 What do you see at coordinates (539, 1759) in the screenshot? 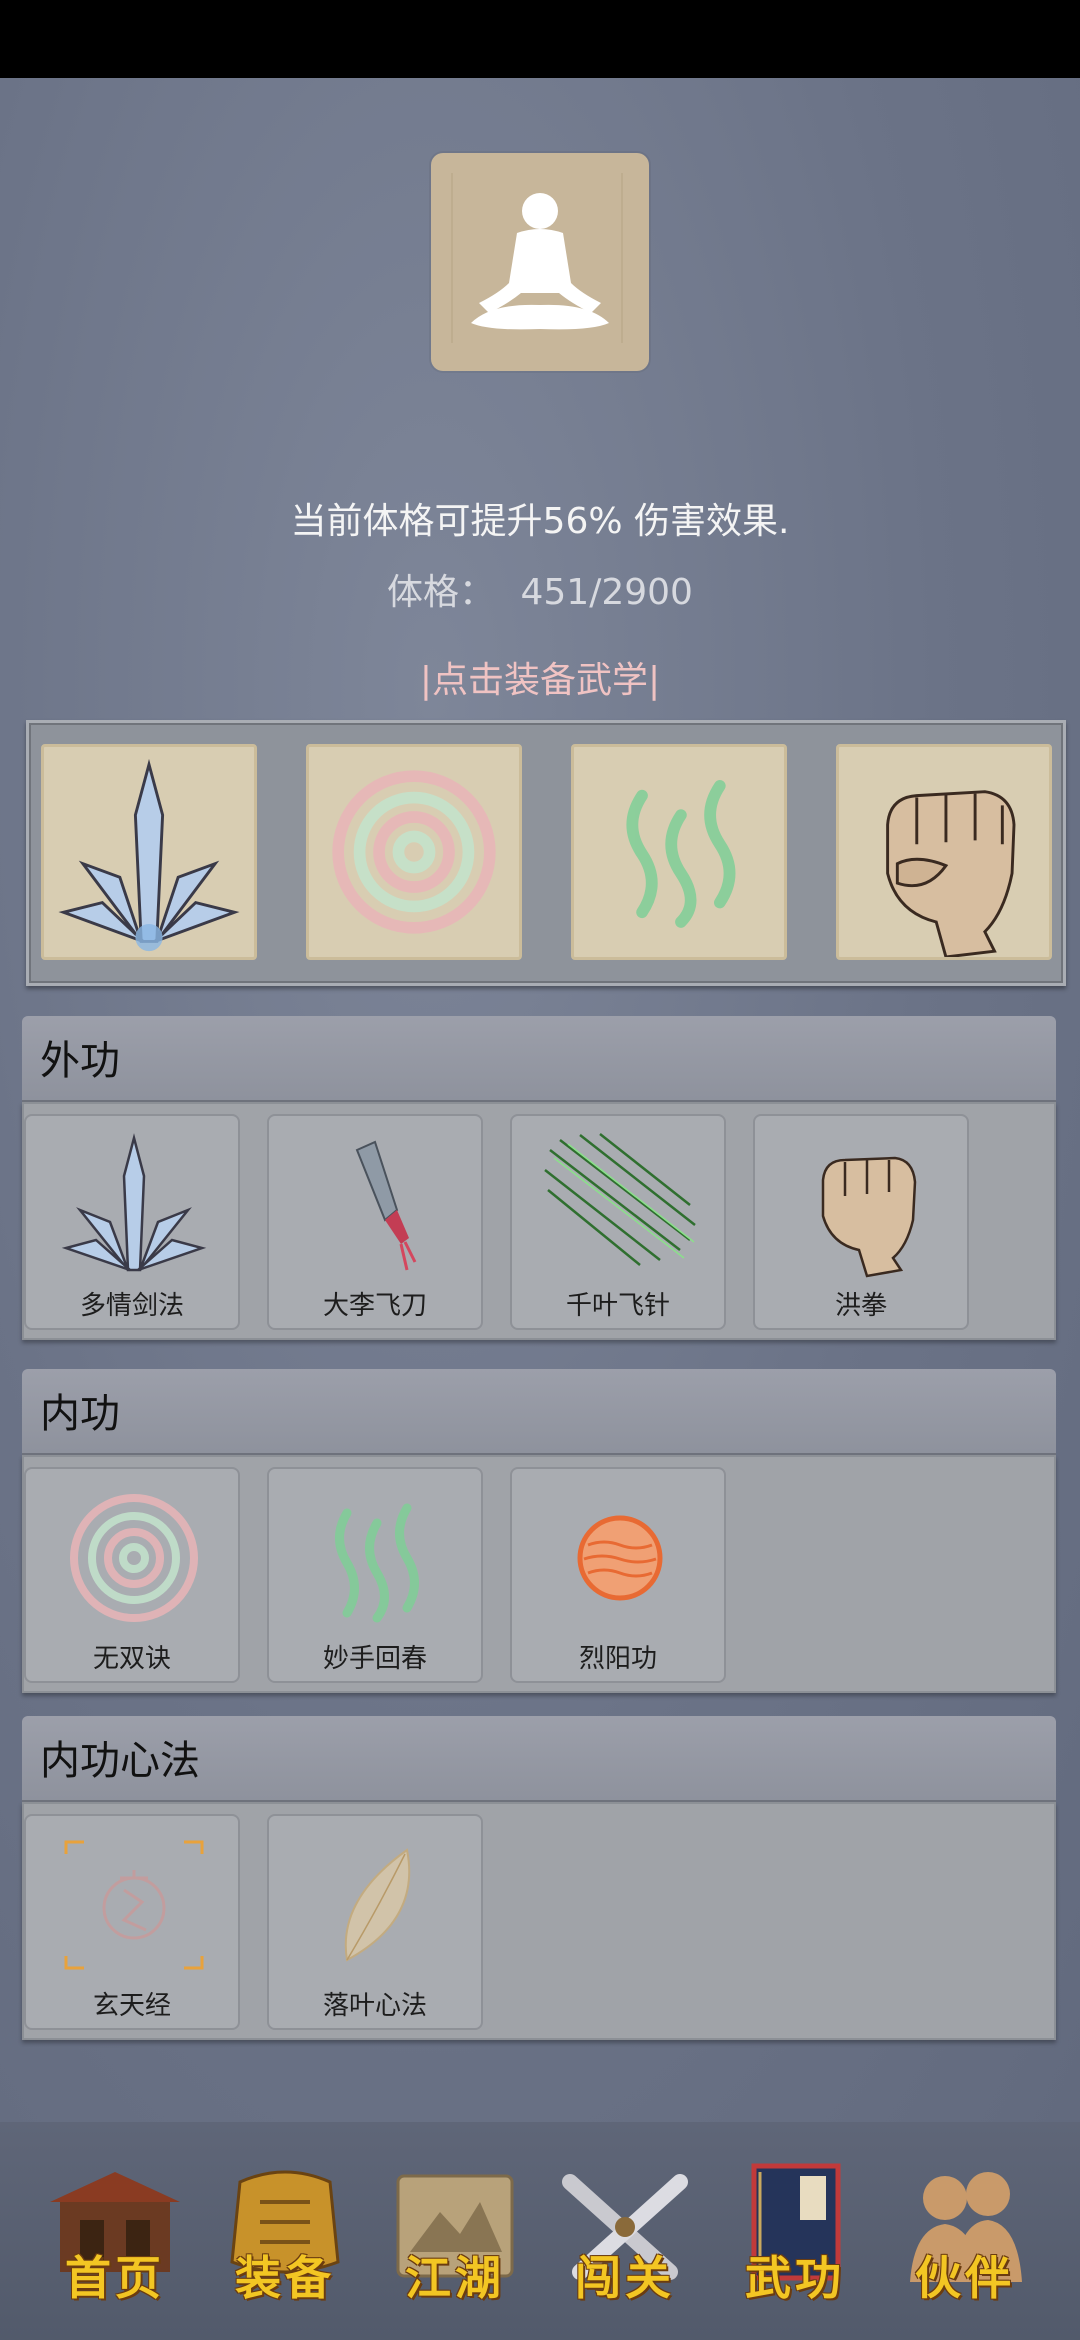
I see `section-header: 内功心法` at bounding box center [539, 1759].